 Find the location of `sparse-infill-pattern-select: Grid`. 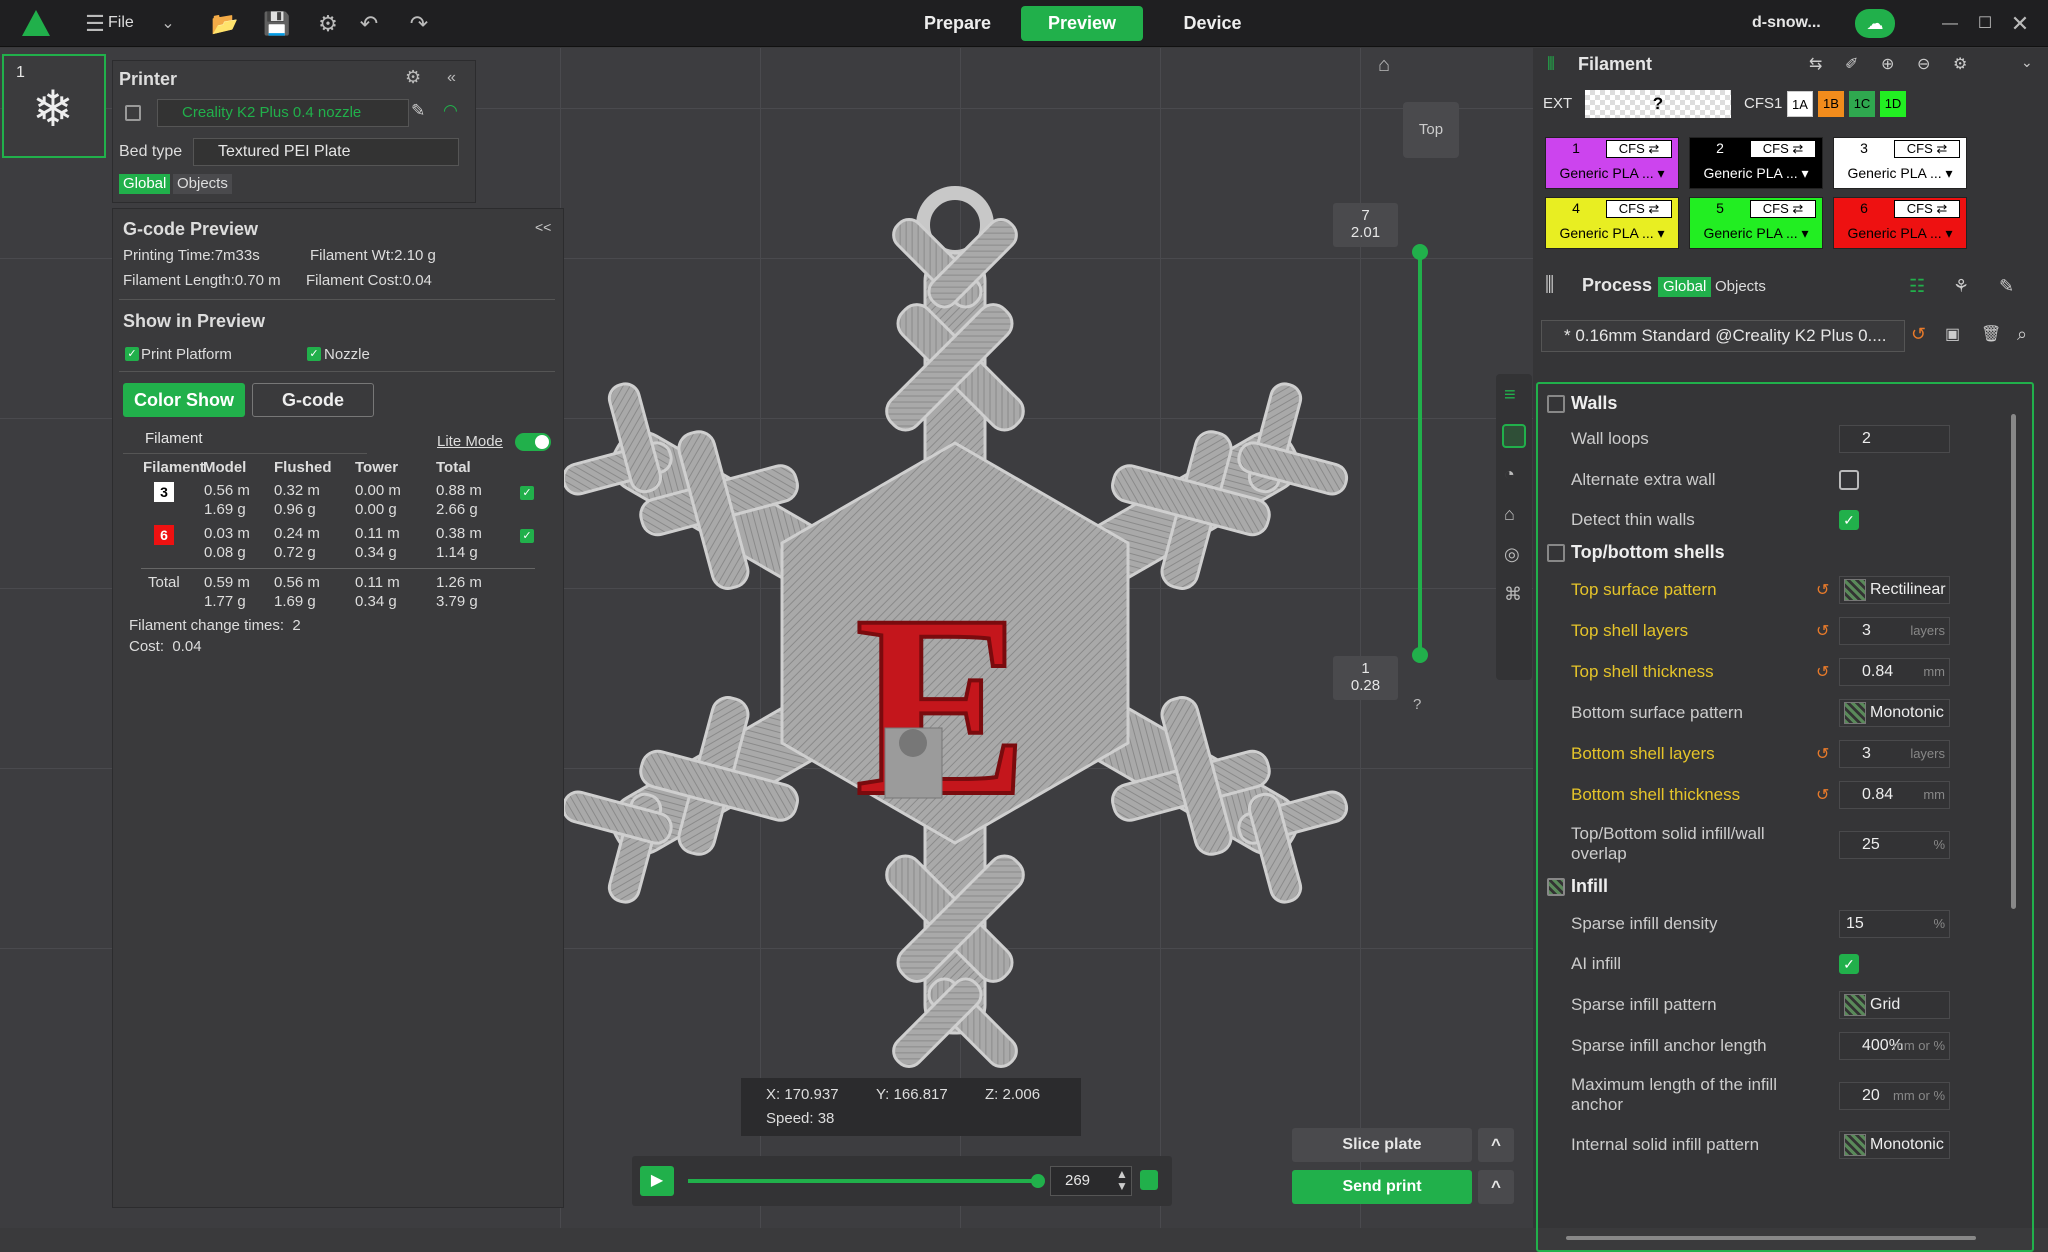

sparse-infill-pattern-select: Grid is located at coordinates (1894, 1005).